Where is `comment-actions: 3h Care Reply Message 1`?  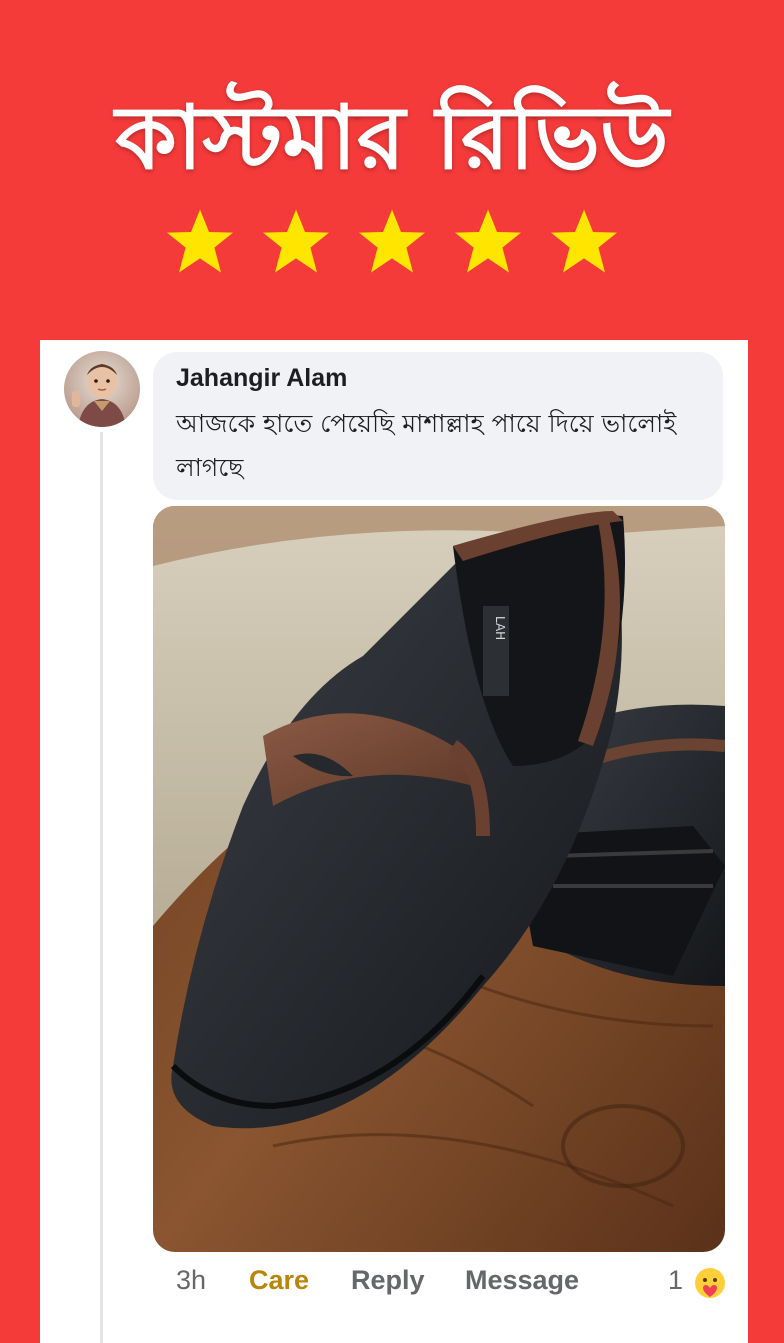 comment-actions: 3h Care Reply Message 1 is located at coordinates (392, 1285).